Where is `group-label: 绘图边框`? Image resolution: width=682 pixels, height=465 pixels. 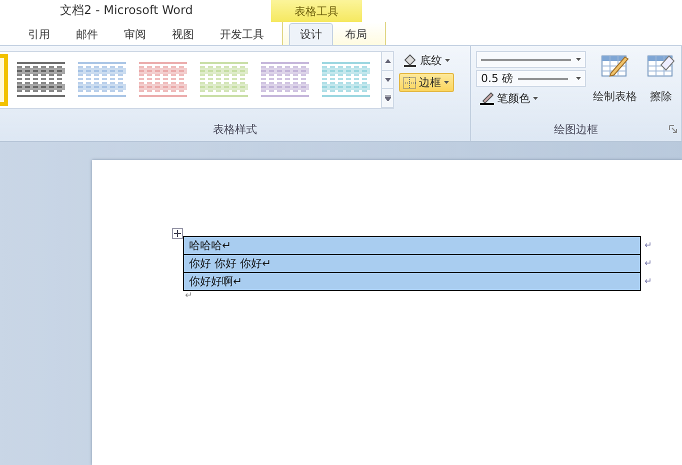 group-label: 绘图边框 is located at coordinates (576, 129).